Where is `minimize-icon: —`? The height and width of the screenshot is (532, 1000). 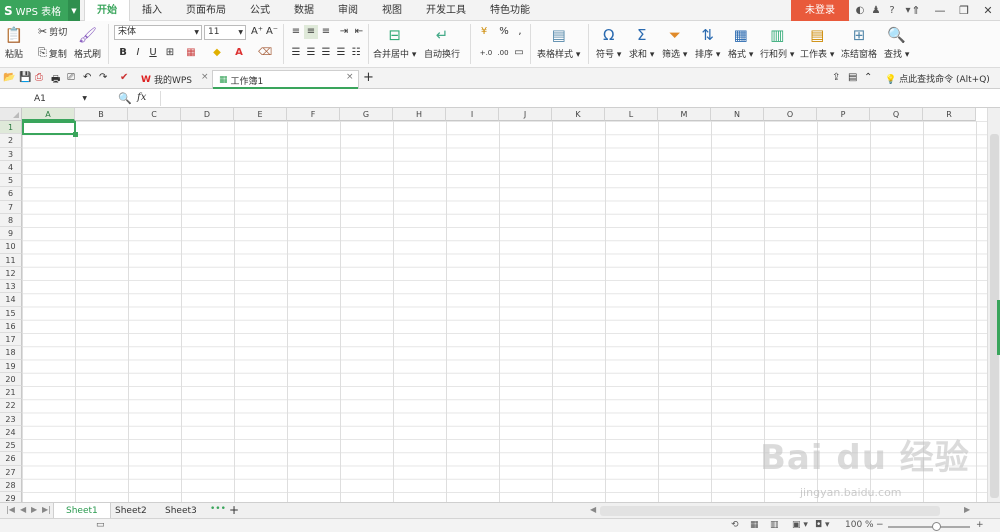
minimize-icon: — is located at coordinates (940, 10).